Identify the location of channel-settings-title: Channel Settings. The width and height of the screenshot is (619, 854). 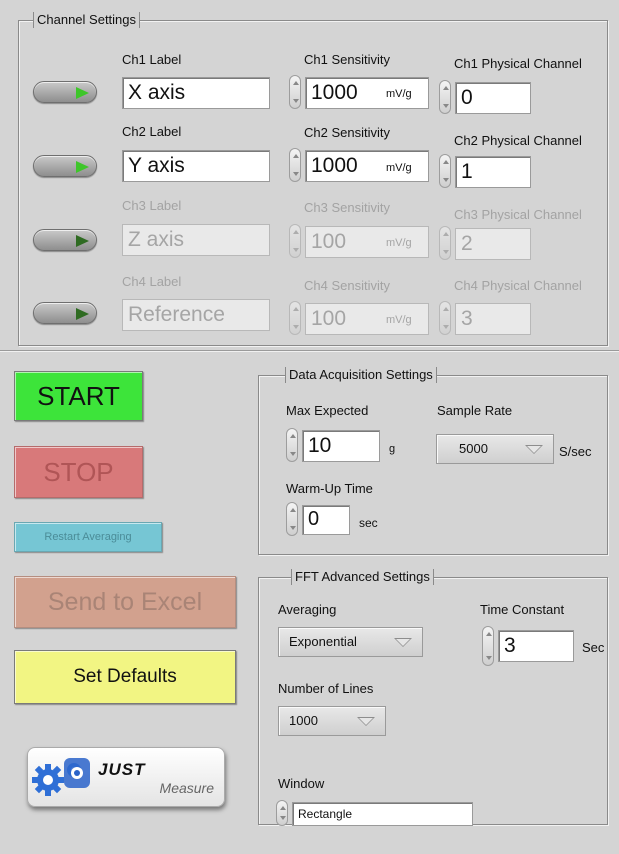
(87, 20).